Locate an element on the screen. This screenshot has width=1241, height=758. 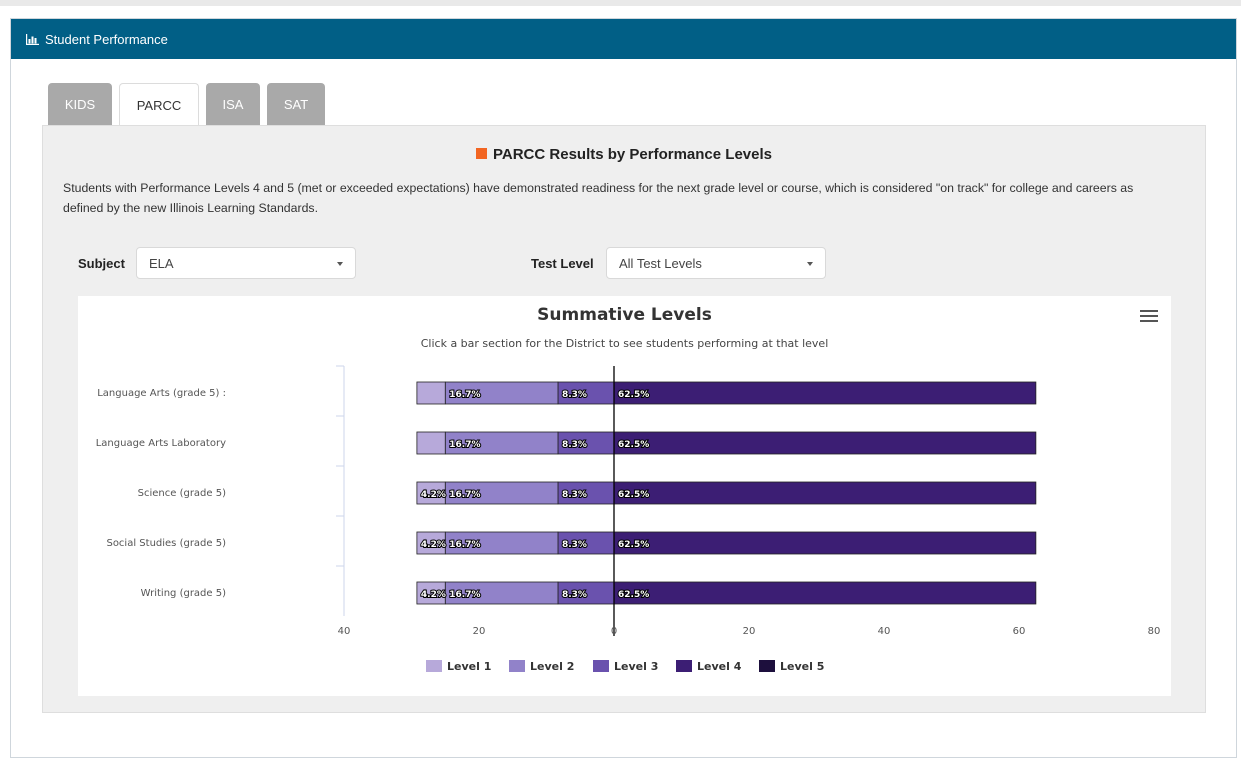
panel-title: Student Performance is located at coordinates (106, 39).